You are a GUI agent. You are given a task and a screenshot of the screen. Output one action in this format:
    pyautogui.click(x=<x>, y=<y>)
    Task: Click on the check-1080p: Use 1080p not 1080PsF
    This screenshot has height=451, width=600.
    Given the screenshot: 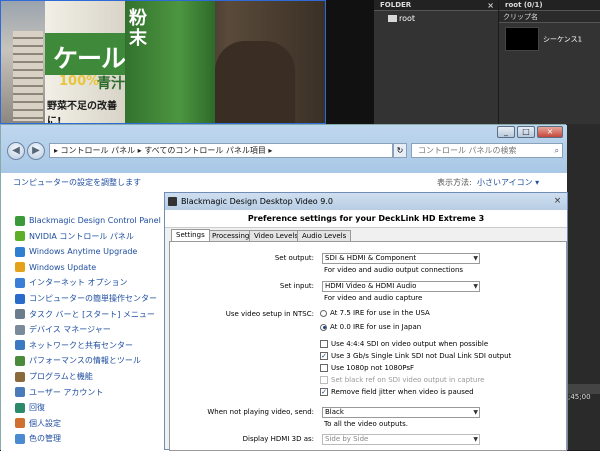 What is the action you would take?
    pyautogui.click(x=367, y=368)
    